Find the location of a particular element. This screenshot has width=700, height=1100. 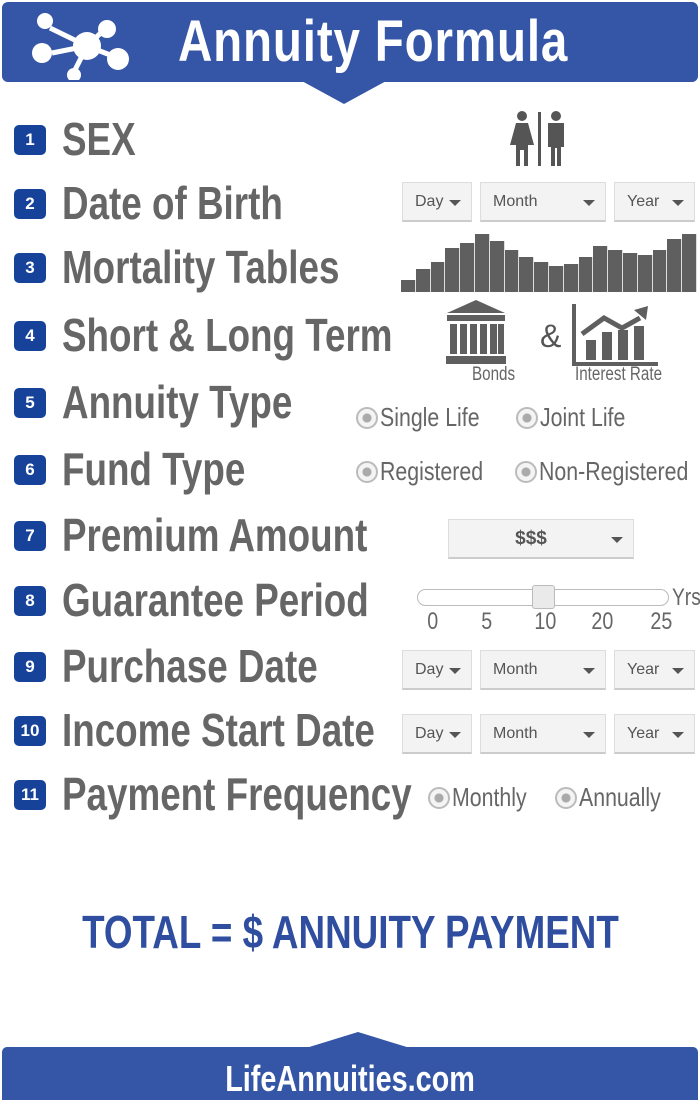

mortality-table-chart is located at coordinates (549, 262).